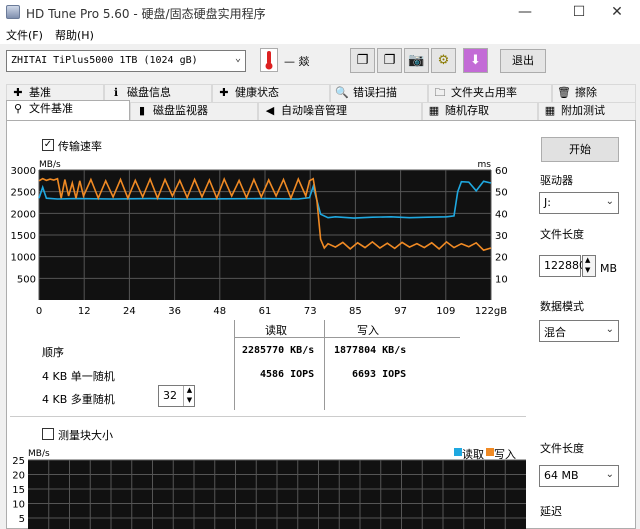 This screenshot has width=640, height=529. What do you see at coordinates (617, 12) in the screenshot?
I see `close-button: ✕` at bounding box center [617, 12].